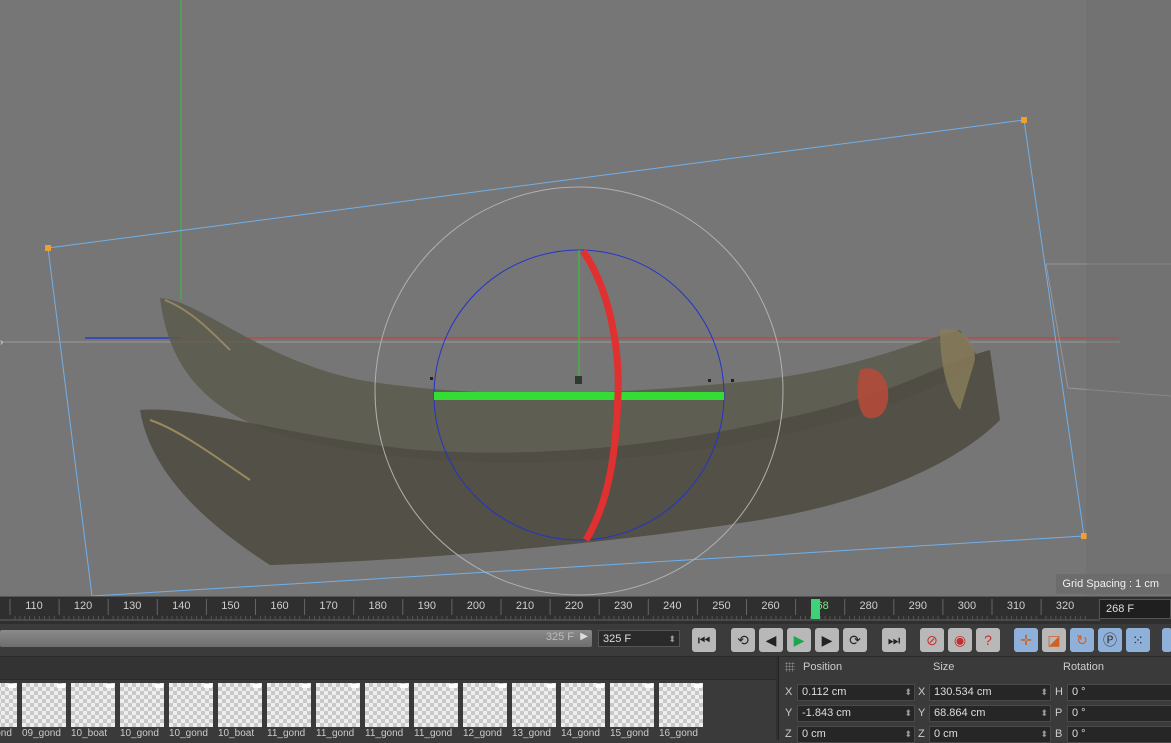 This screenshot has width=1171, height=743. What do you see at coordinates (960, 640) in the screenshot?
I see `auto-key-button: ◉` at bounding box center [960, 640].